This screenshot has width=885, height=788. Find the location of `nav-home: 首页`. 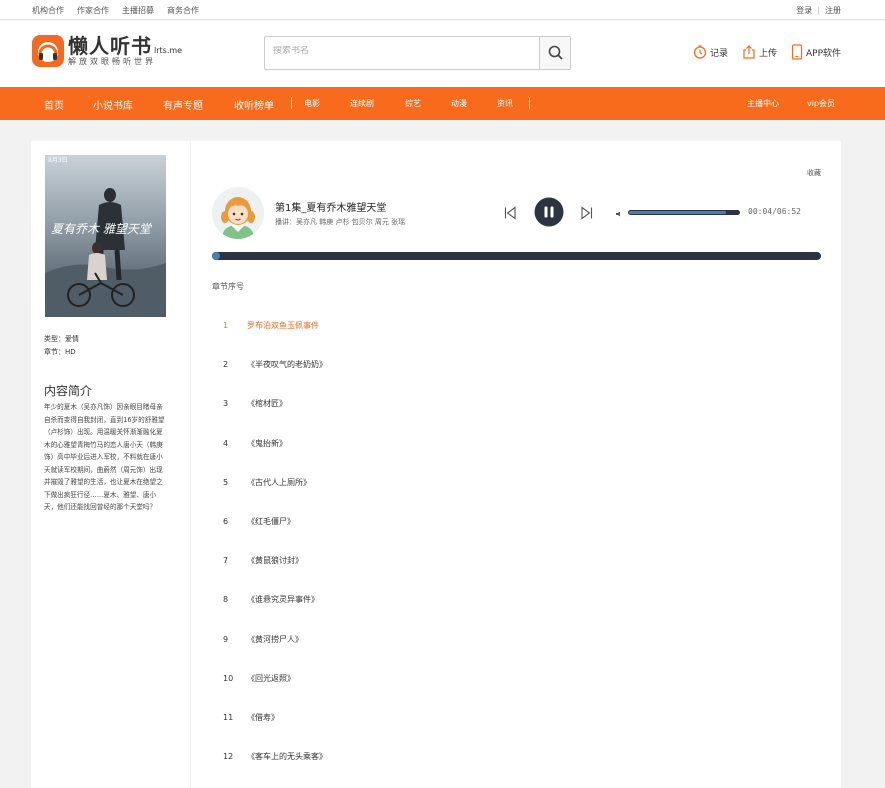

nav-home: 首页 is located at coordinates (54, 104).